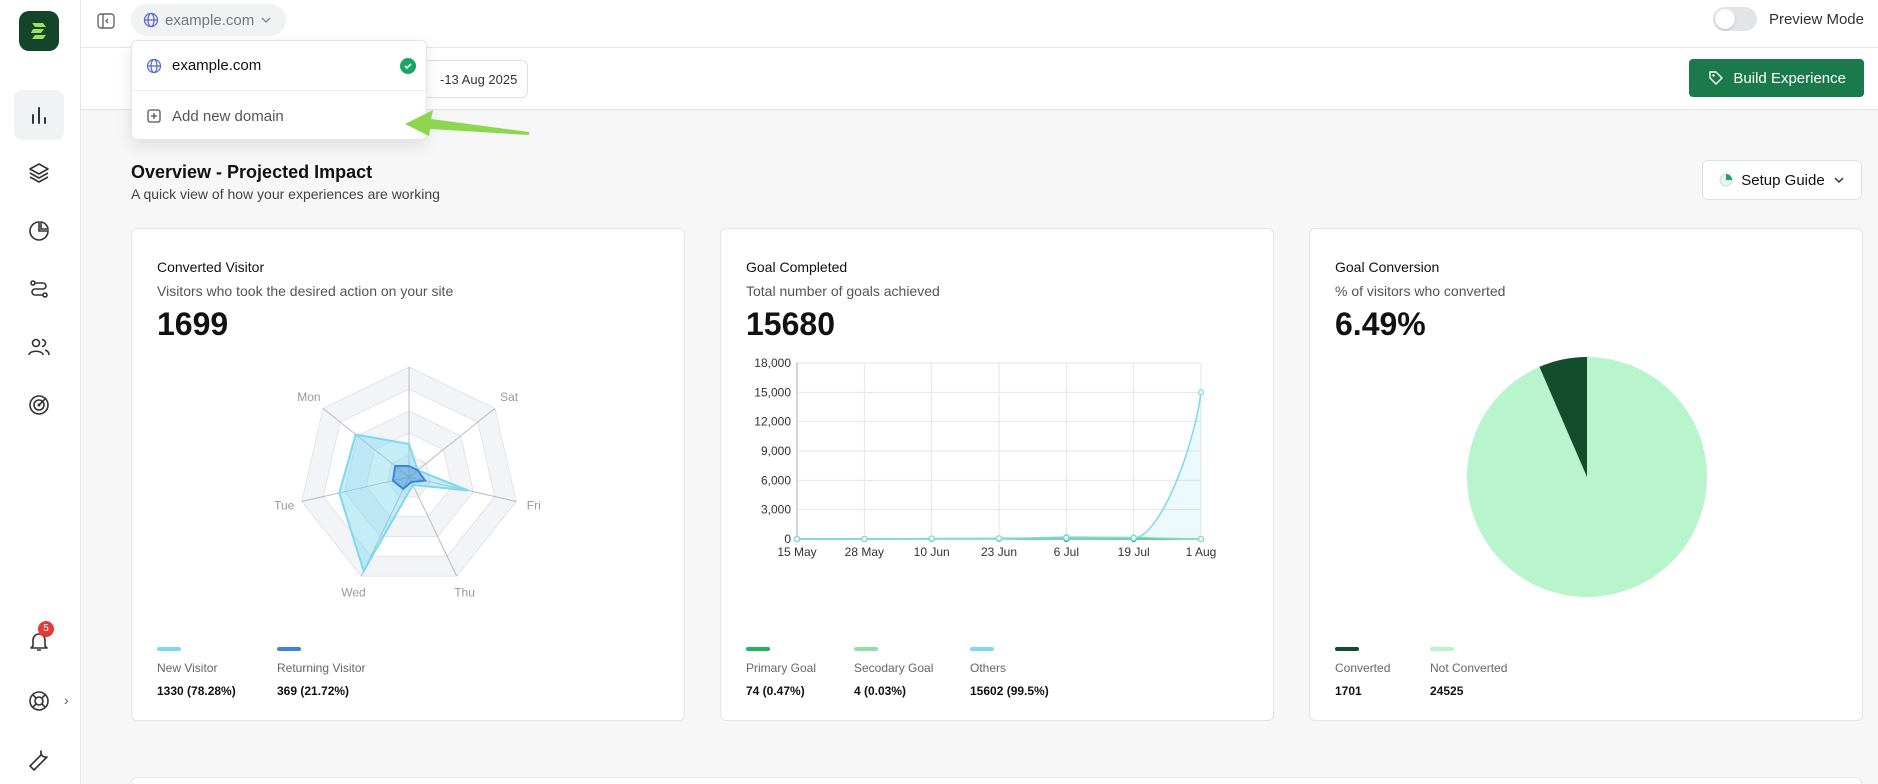 This screenshot has height=784, width=1878. I want to click on logo-icon, so click(38, 31).